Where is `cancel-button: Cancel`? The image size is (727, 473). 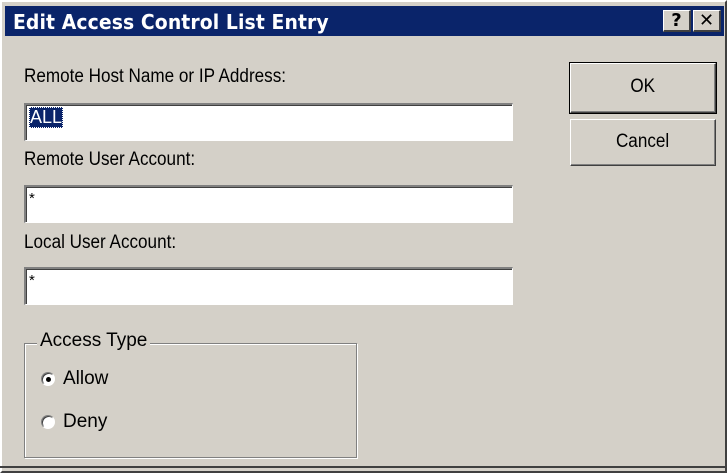 cancel-button: Cancel is located at coordinates (643, 142).